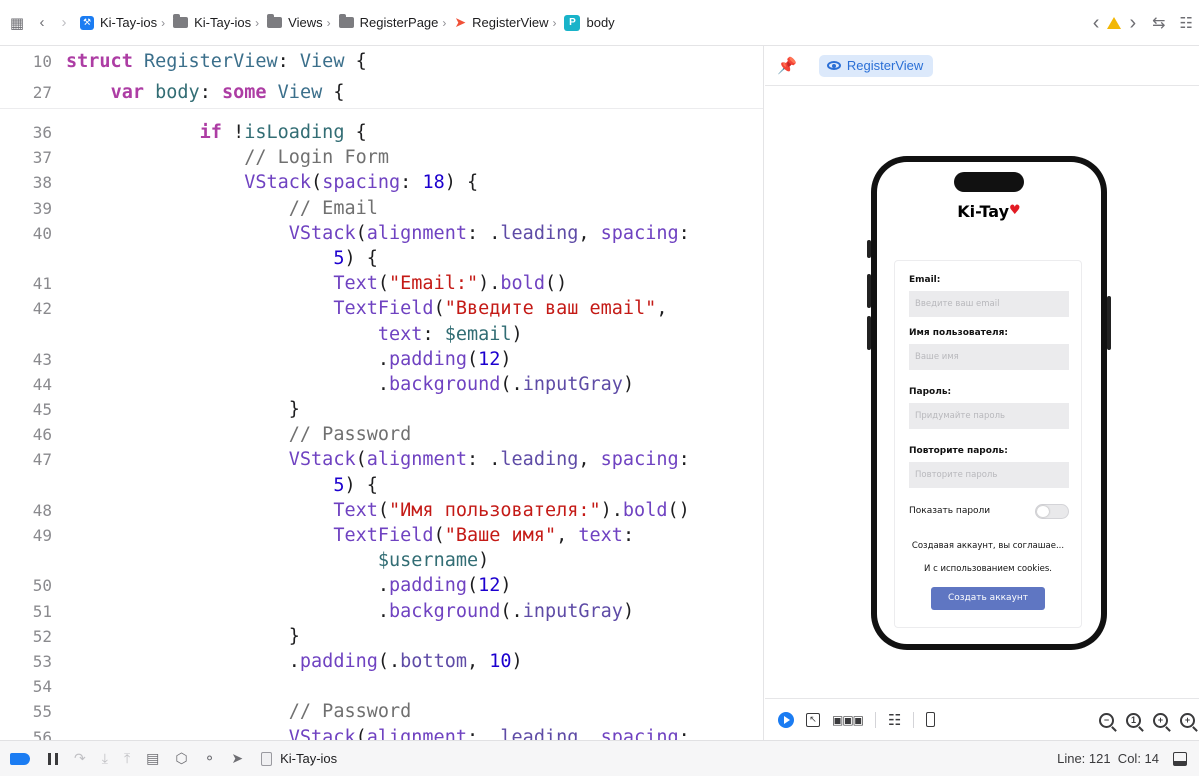 Image resolution: width=1199 pixels, height=776 pixels. What do you see at coordinates (322, 733) in the screenshot?
I see `code-token: VStack` at bounding box center [322, 733].